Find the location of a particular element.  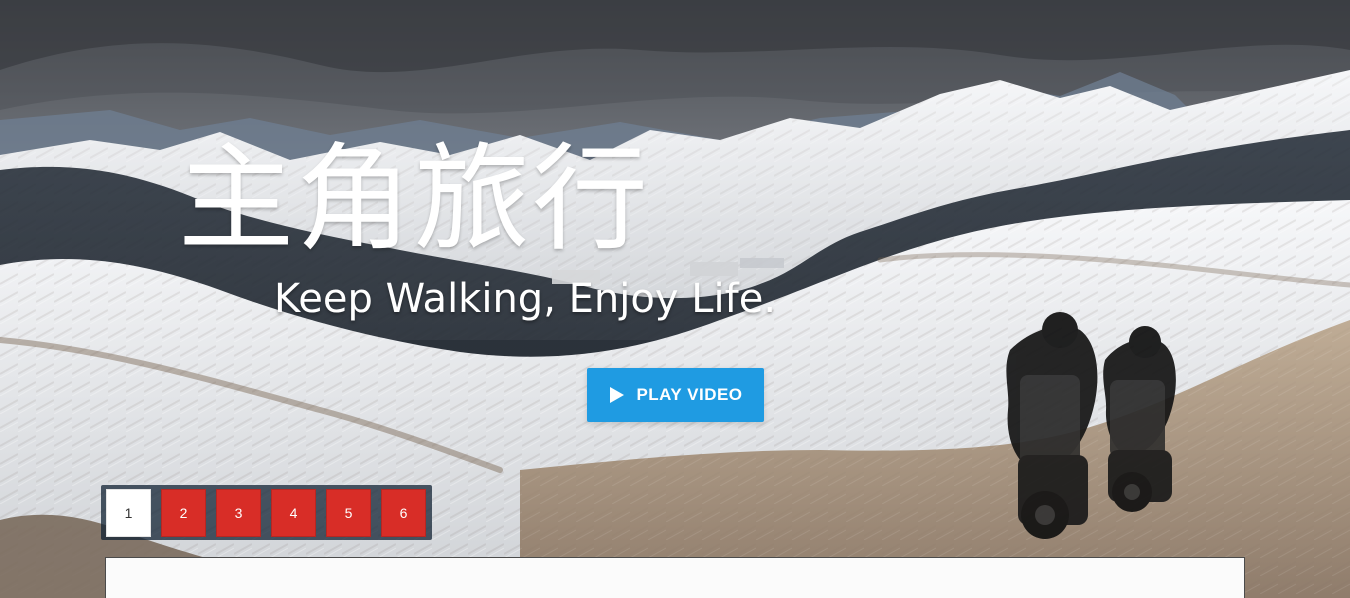

slideshow-pager: 1 2 3 4 5 6 is located at coordinates (266, 512).